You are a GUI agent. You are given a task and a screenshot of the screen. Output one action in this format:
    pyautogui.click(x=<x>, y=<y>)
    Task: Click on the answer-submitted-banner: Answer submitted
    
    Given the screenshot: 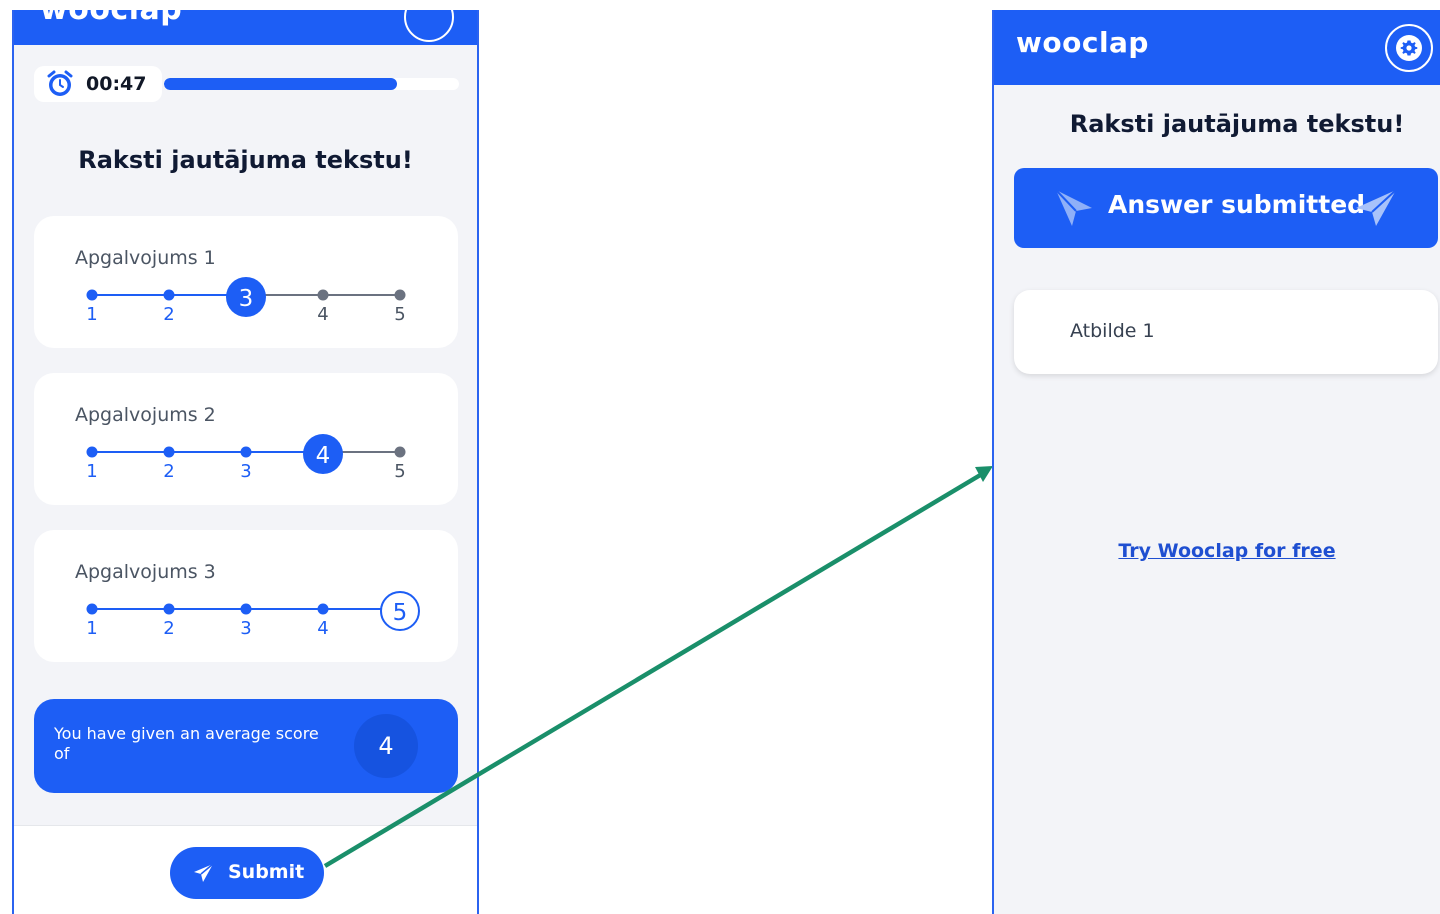 What is the action you would take?
    pyautogui.click(x=1226, y=208)
    